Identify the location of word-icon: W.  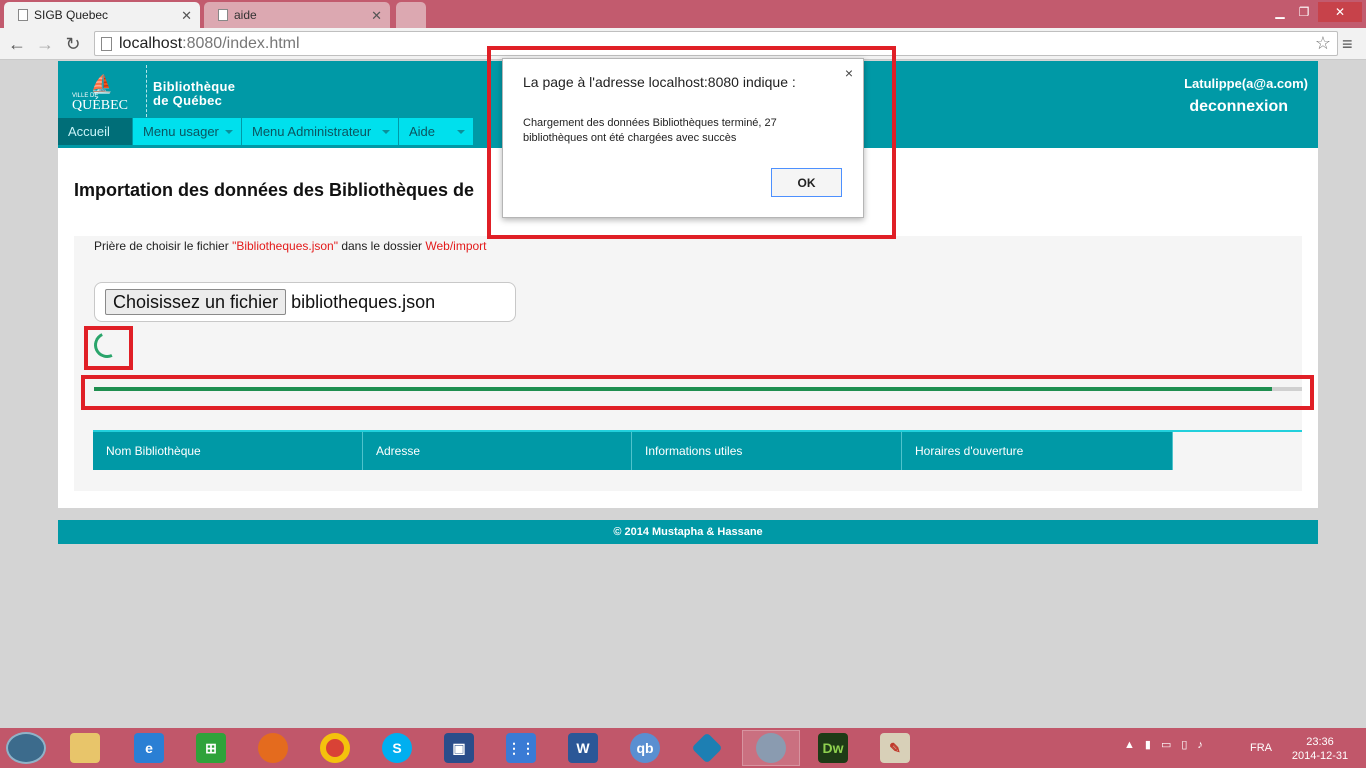
(583, 748).